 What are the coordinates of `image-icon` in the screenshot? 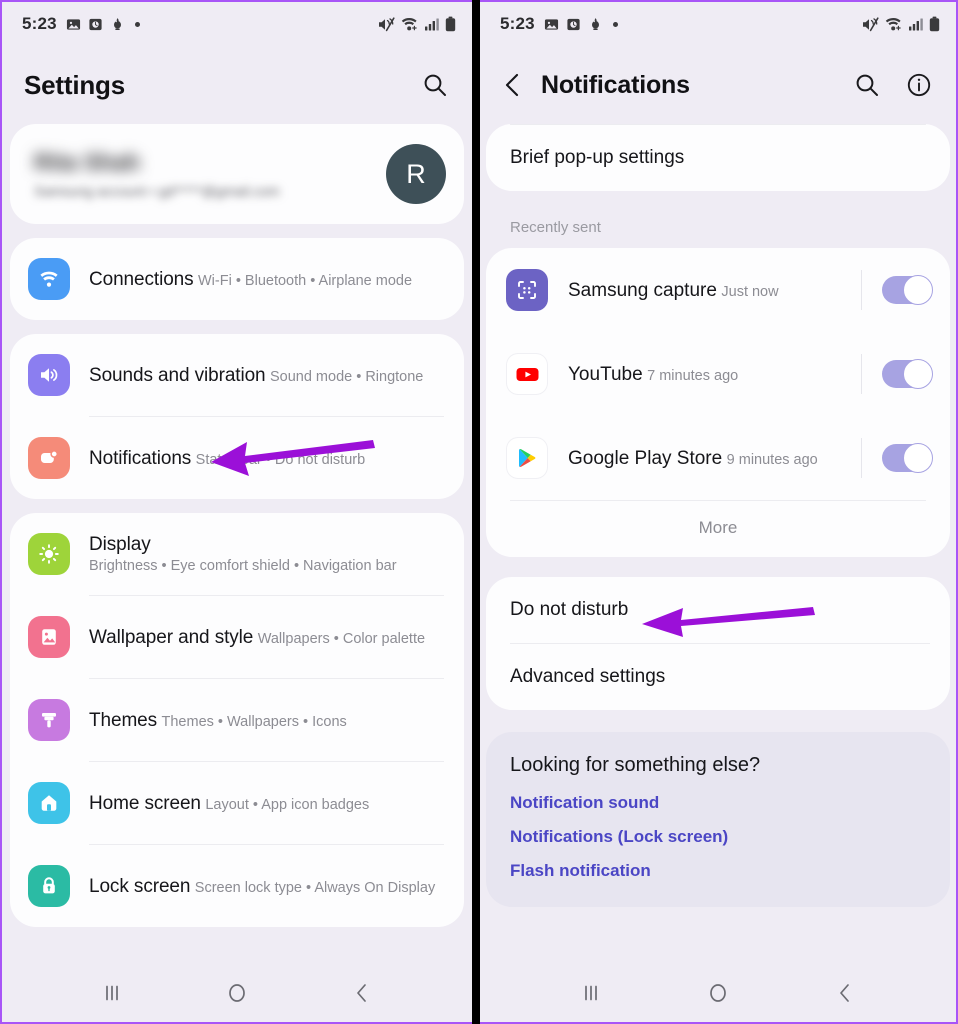 It's located at (73, 24).